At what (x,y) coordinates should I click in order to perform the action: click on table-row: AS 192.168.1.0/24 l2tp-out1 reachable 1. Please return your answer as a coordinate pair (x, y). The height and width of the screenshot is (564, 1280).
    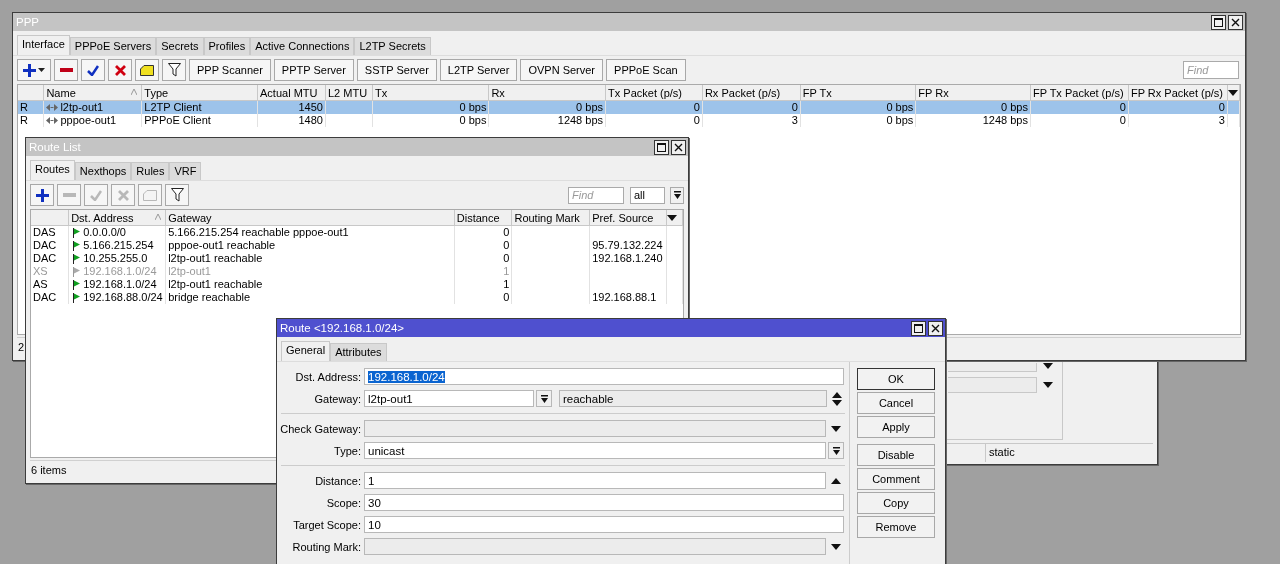
    Looking at the image, I should click on (357, 284).